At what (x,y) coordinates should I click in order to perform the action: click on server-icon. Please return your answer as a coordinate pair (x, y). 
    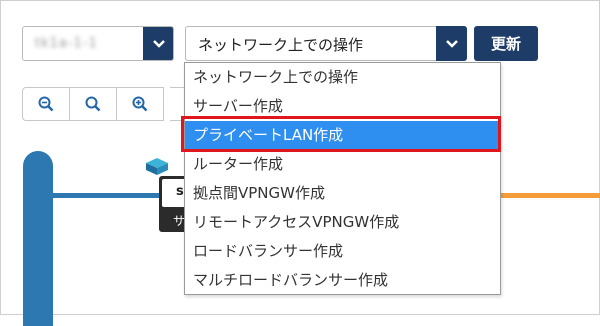
    Looking at the image, I should click on (157, 166).